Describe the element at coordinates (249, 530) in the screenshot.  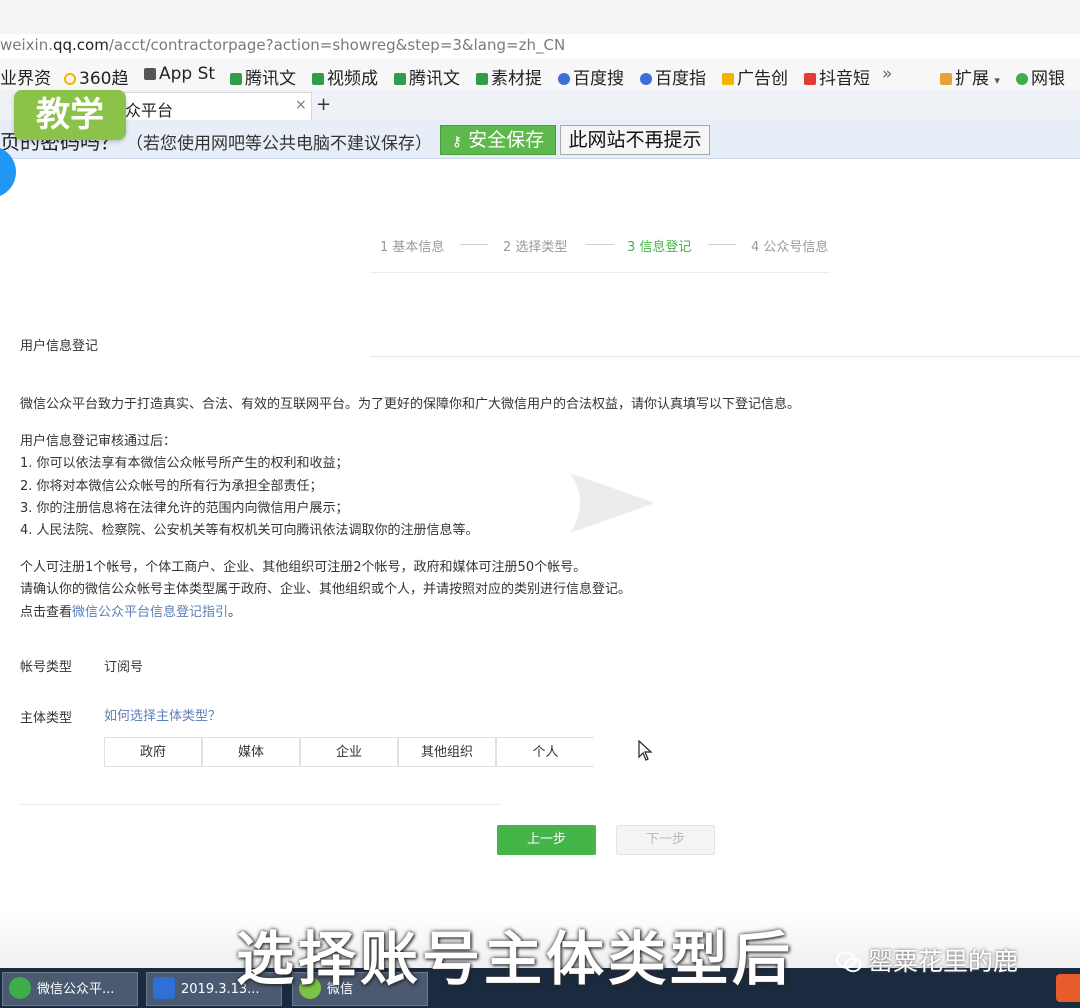
I see `after-item: 4. 人民法院、检察院、公安机关等有权机关可向腾讯依法调取你的注册信息等。` at that location.